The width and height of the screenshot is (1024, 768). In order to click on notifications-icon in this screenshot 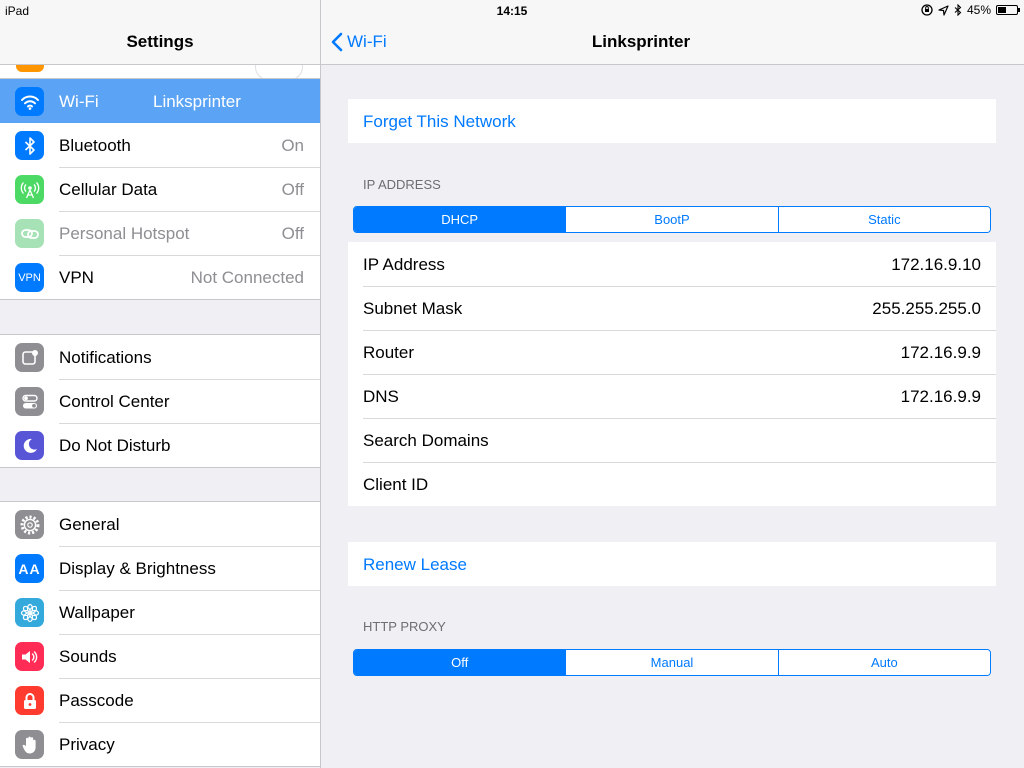, I will do `click(29, 357)`.